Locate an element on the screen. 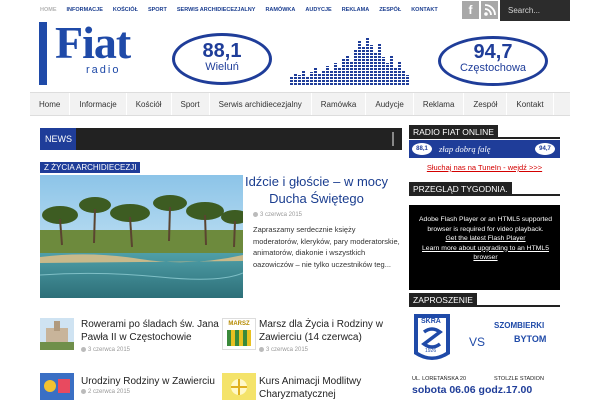  main-nav-serwis: Serwis archidiecezjalny is located at coordinates (261, 104).